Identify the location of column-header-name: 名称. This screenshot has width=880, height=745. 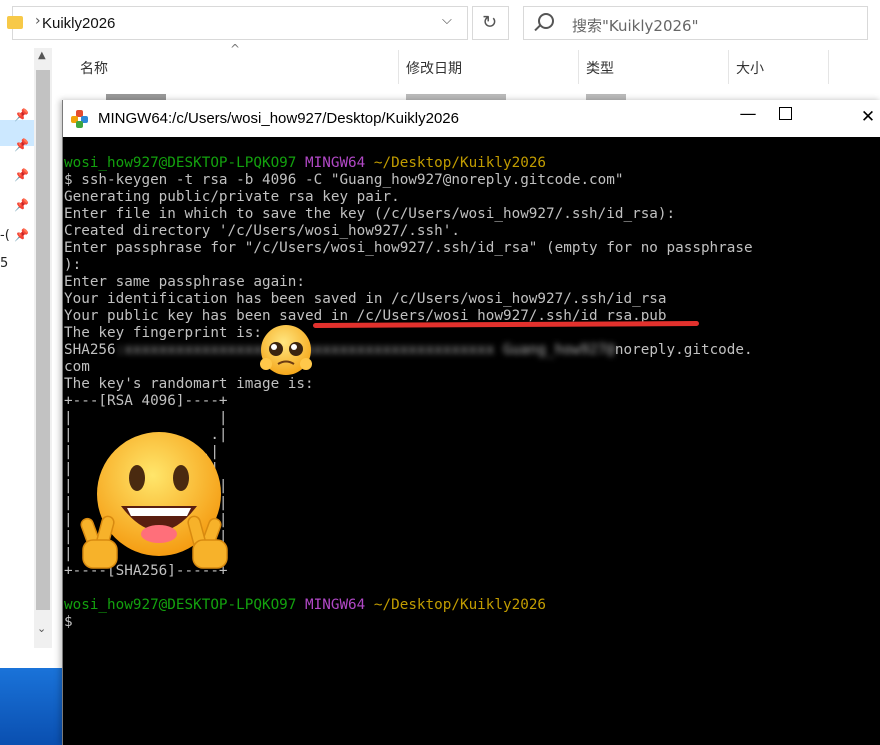
(94, 68).